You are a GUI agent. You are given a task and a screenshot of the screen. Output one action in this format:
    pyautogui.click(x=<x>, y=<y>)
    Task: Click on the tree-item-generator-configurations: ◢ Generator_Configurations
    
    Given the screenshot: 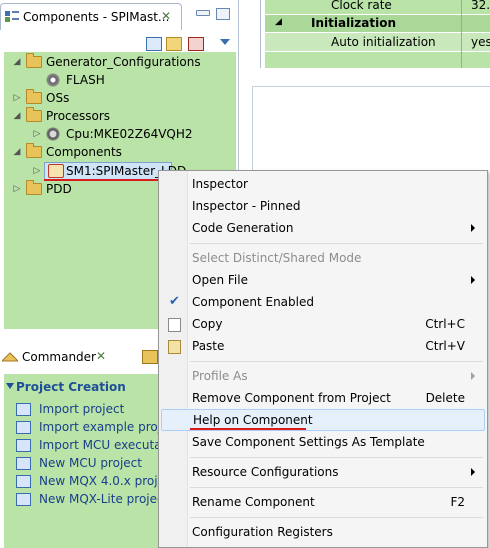 What is the action you would take?
    pyautogui.click(x=119, y=62)
    